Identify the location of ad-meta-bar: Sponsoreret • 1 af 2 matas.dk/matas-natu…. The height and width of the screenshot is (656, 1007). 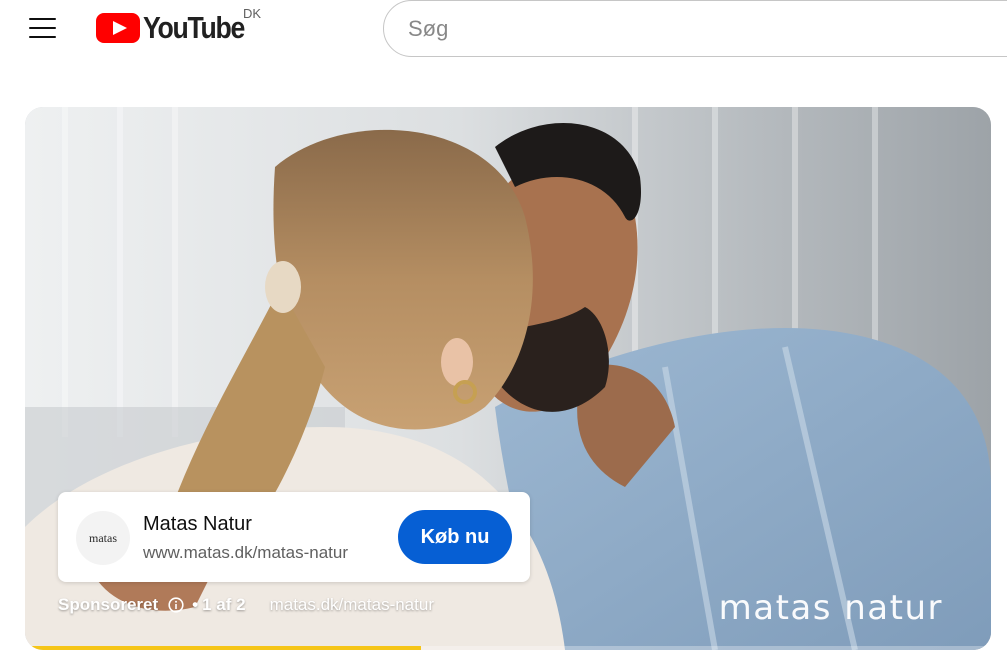
(246, 605).